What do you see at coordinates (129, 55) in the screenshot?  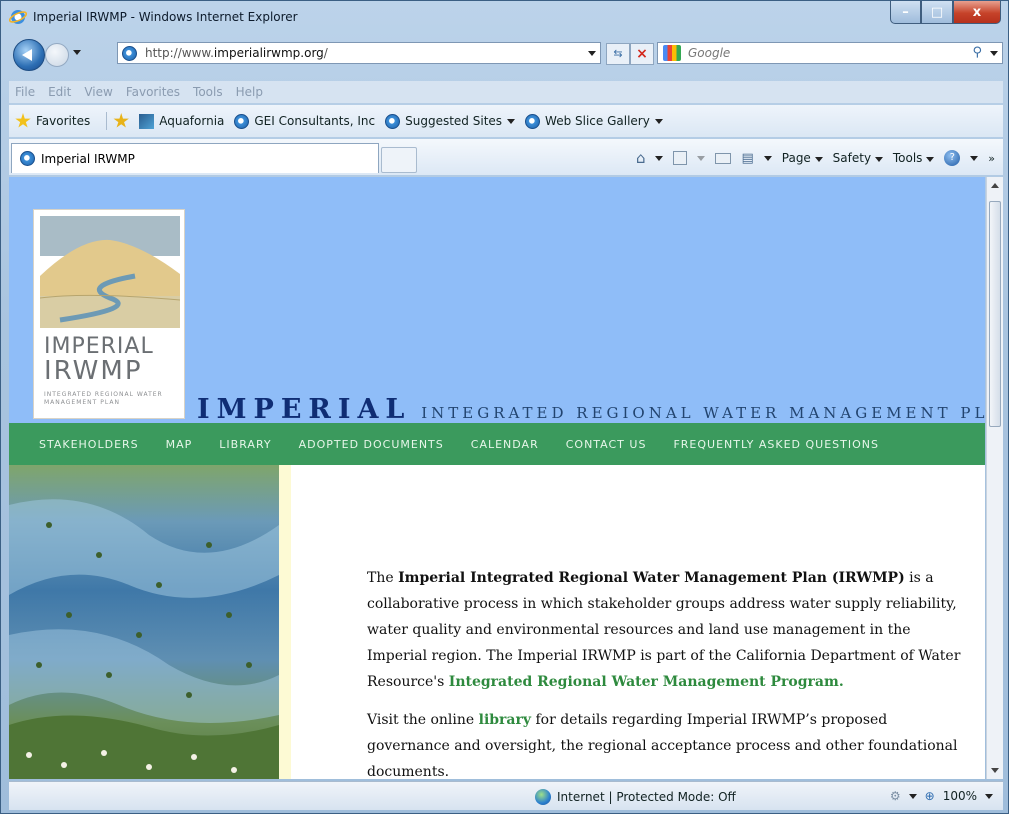 I see `page-icon` at bounding box center [129, 55].